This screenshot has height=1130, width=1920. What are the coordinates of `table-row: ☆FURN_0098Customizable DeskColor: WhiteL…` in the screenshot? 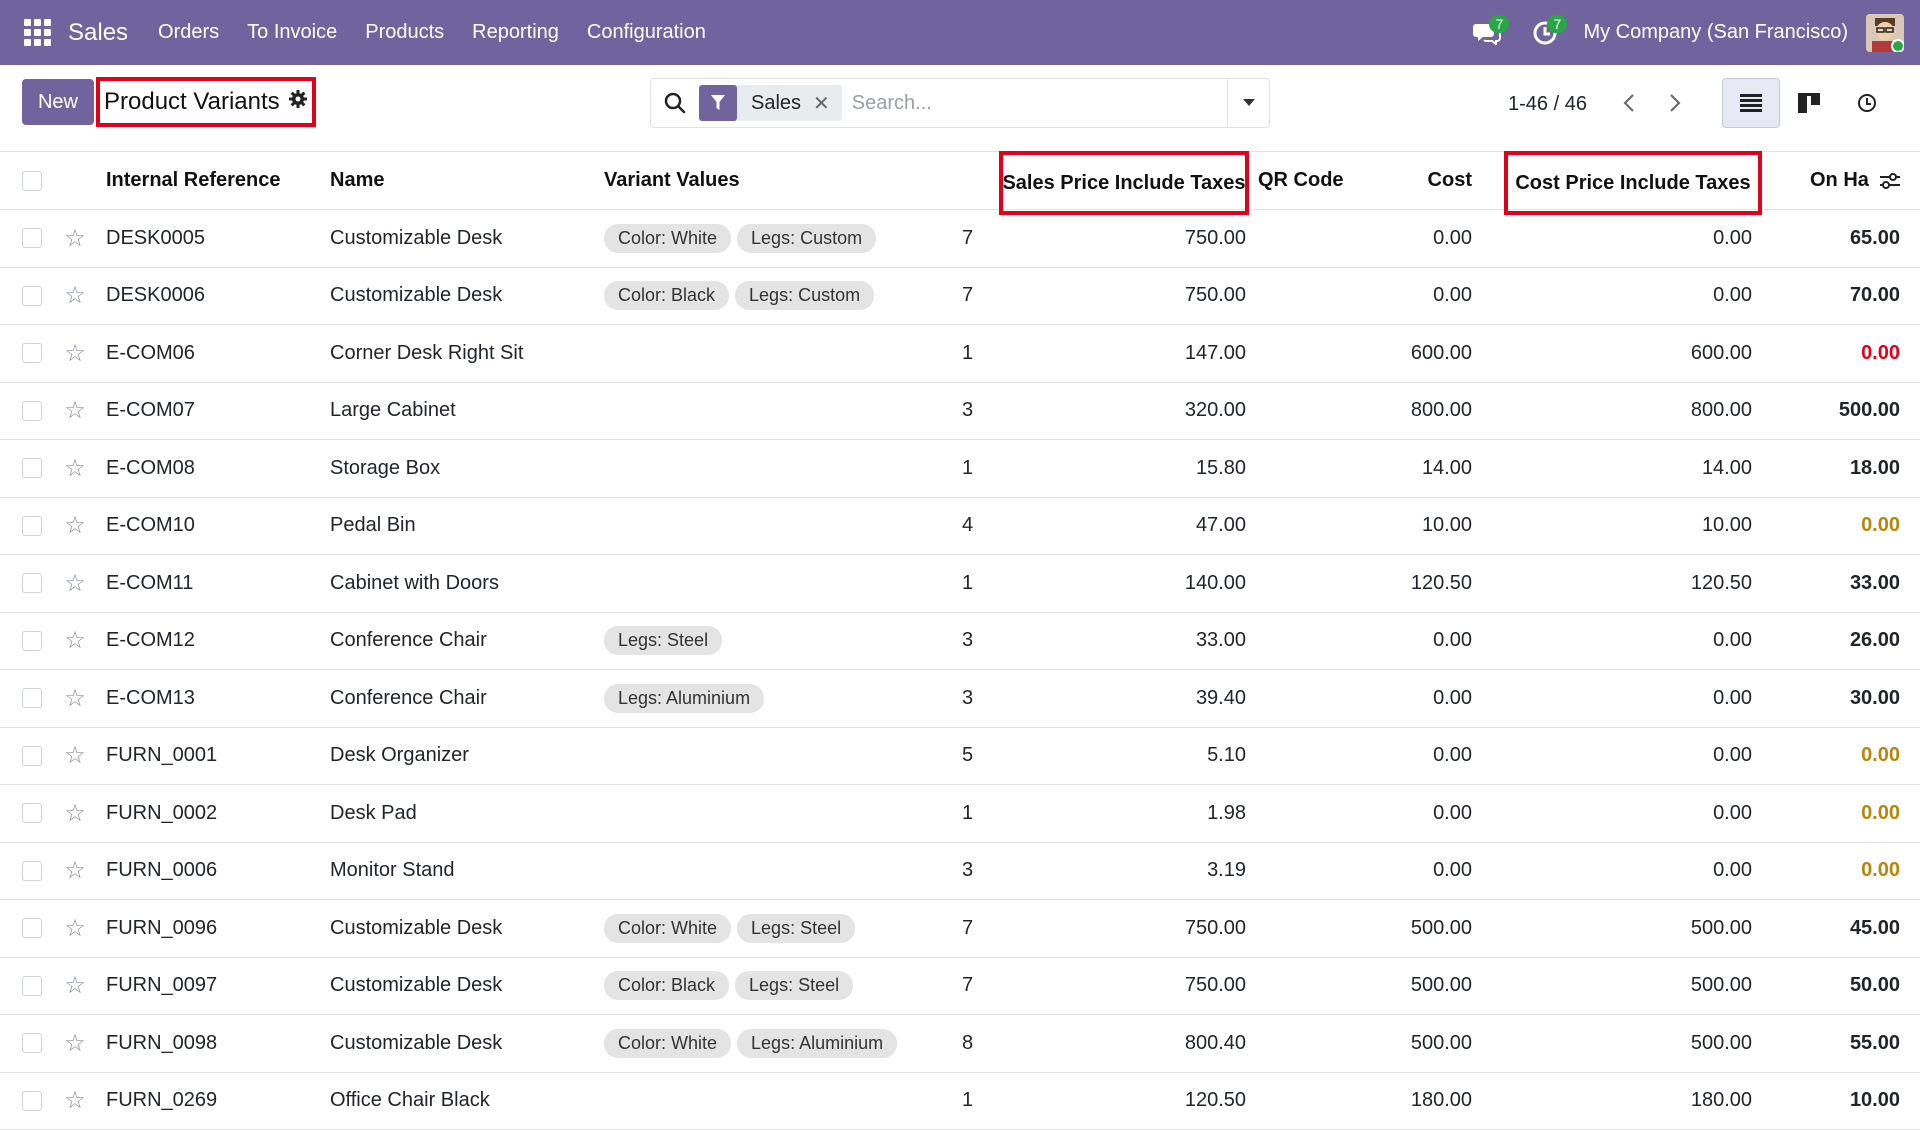 It's located at (960, 1044).